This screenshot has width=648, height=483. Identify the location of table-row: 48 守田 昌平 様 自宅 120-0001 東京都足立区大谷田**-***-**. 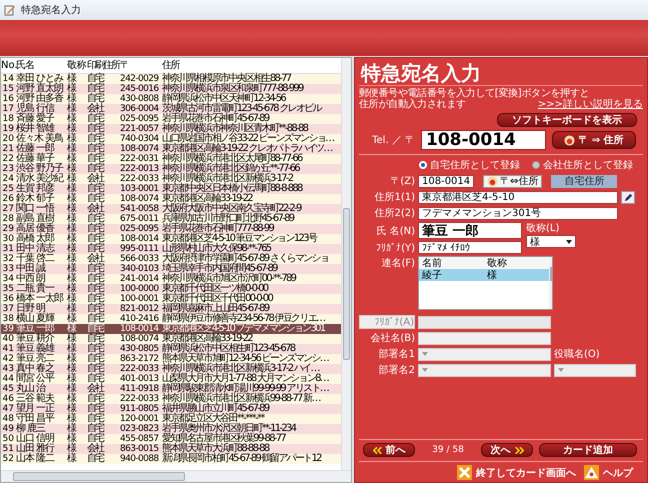
(171, 419).